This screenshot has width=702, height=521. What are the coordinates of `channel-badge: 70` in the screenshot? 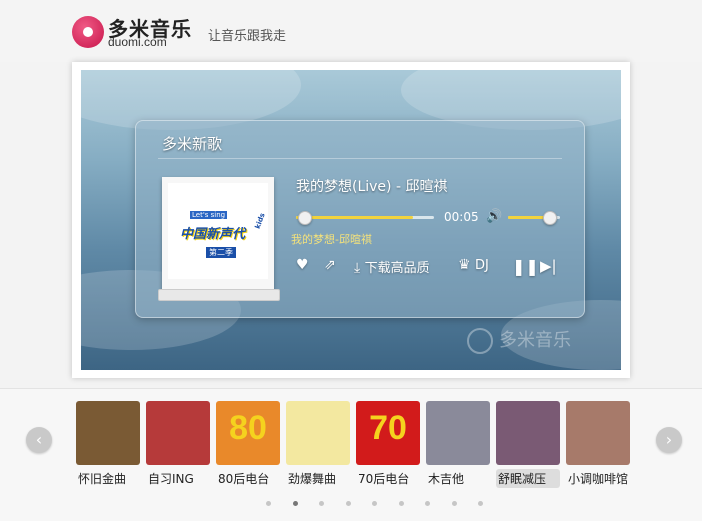 It's located at (388, 428).